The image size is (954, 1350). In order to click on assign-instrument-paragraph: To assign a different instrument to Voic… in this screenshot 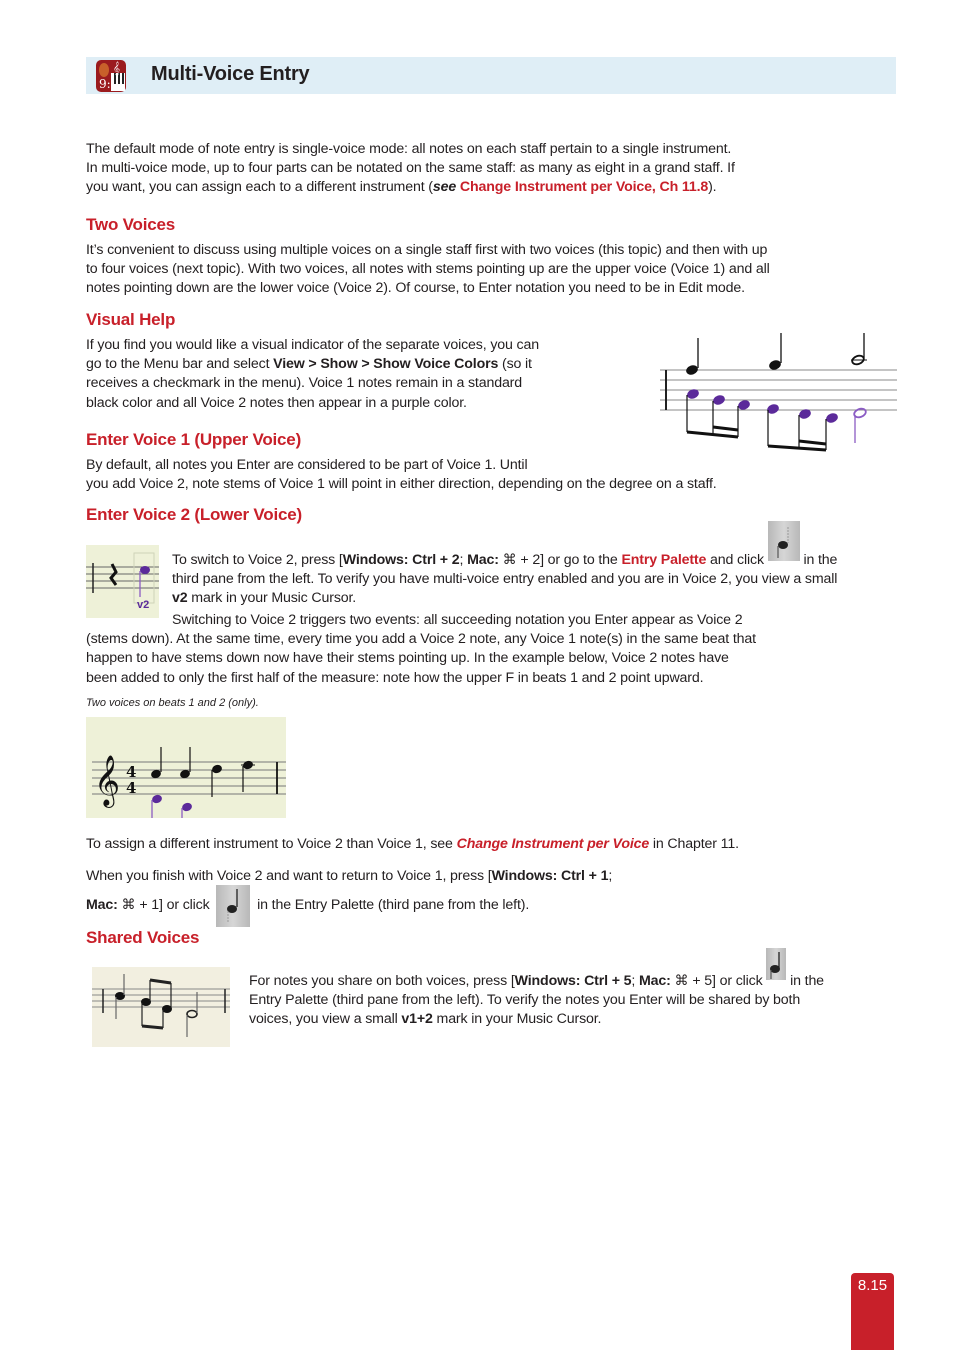, I will do `click(412, 844)`.